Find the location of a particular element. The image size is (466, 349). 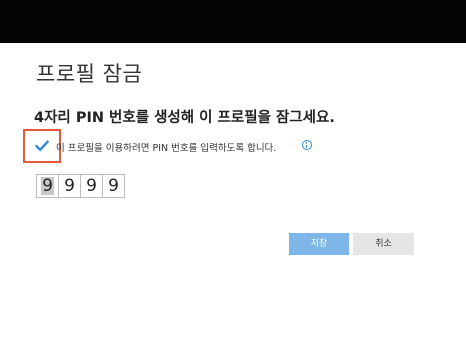

checkmark-icon is located at coordinates (42, 146).